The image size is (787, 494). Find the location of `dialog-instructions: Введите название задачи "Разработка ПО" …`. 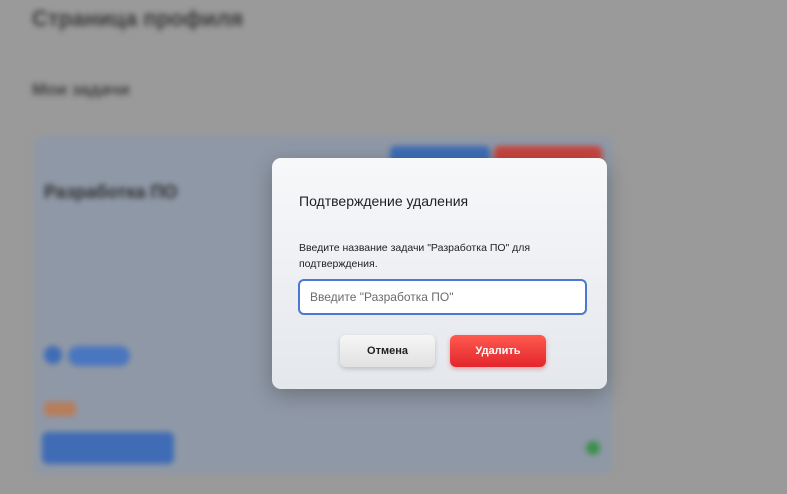

dialog-instructions: Введите название задачи "Разработка ПО" … is located at coordinates (415, 256).